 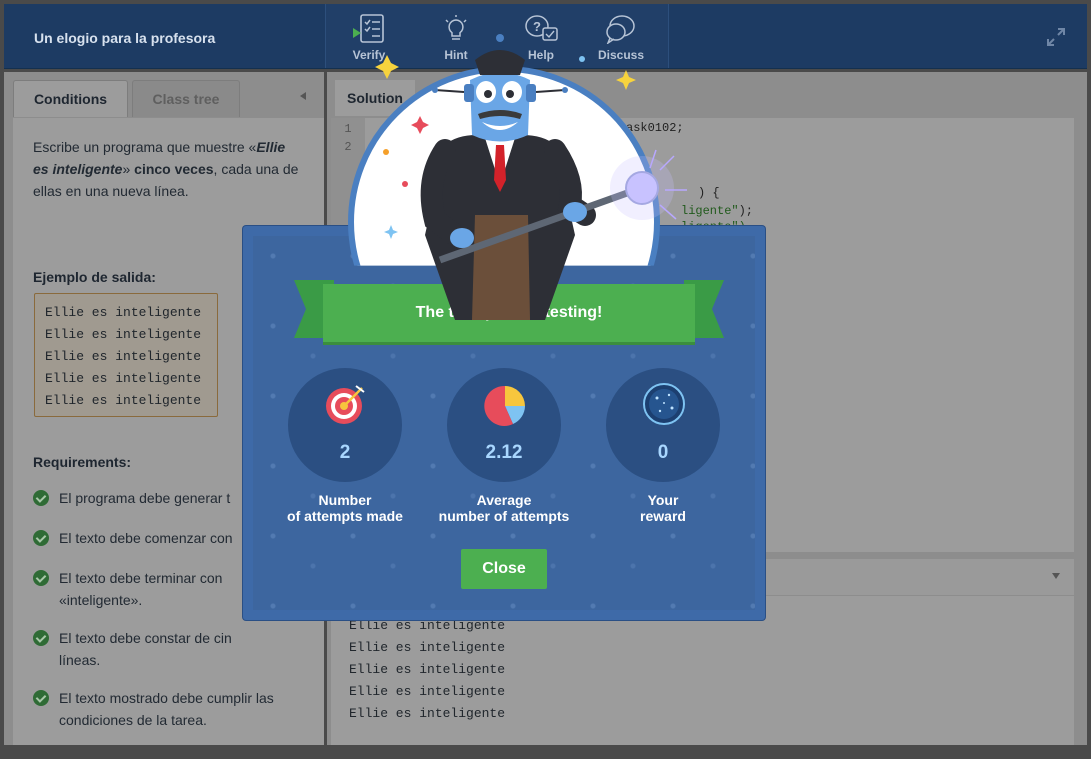 I want to click on average-label: Average number of attempts, so click(x=504, y=508).